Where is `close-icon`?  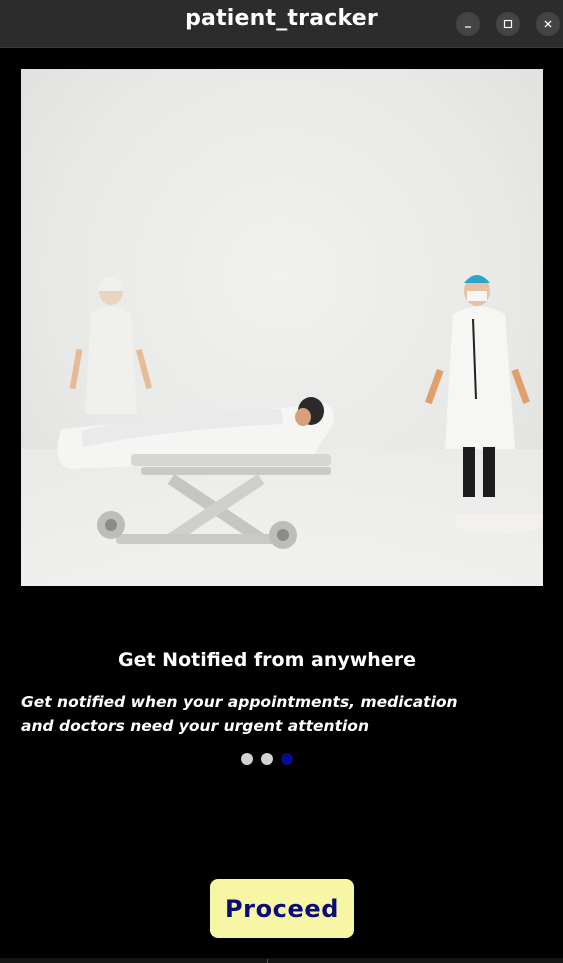 close-icon is located at coordinates (548, 24).